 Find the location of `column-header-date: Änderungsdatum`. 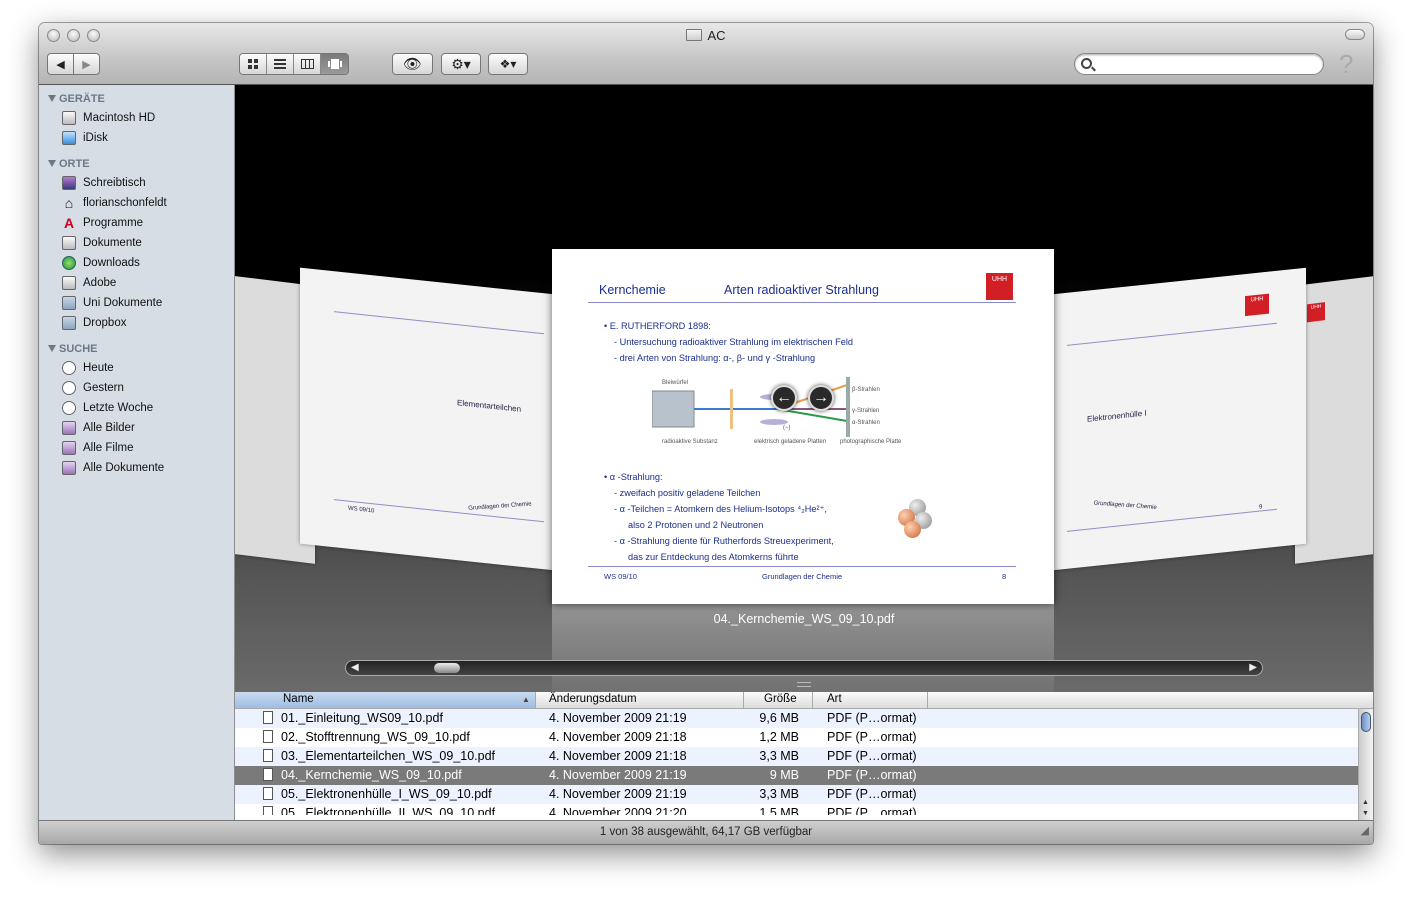

column-header-date: Änderungsdatum is located at coordinates (593, 699).